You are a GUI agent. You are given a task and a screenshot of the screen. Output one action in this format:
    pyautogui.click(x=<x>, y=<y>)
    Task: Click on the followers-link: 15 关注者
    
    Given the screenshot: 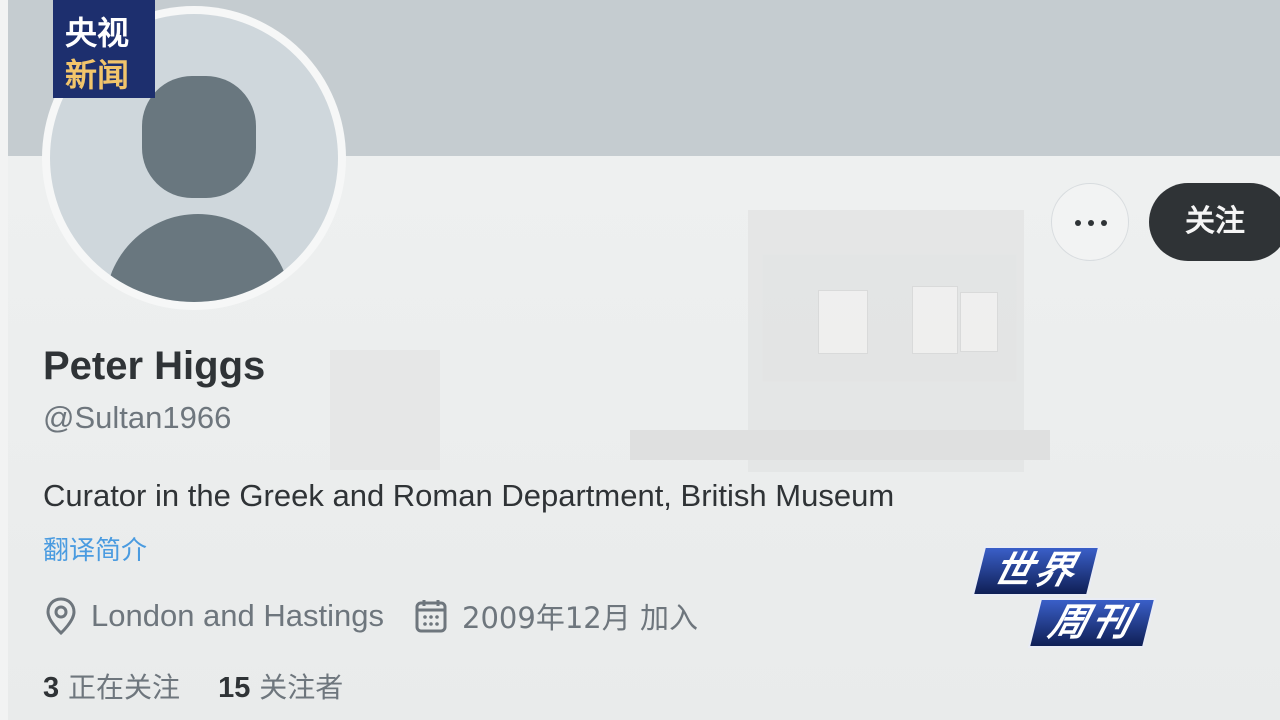 What is the action you would take?
    pyautogui.click(x=280, y=687)
    